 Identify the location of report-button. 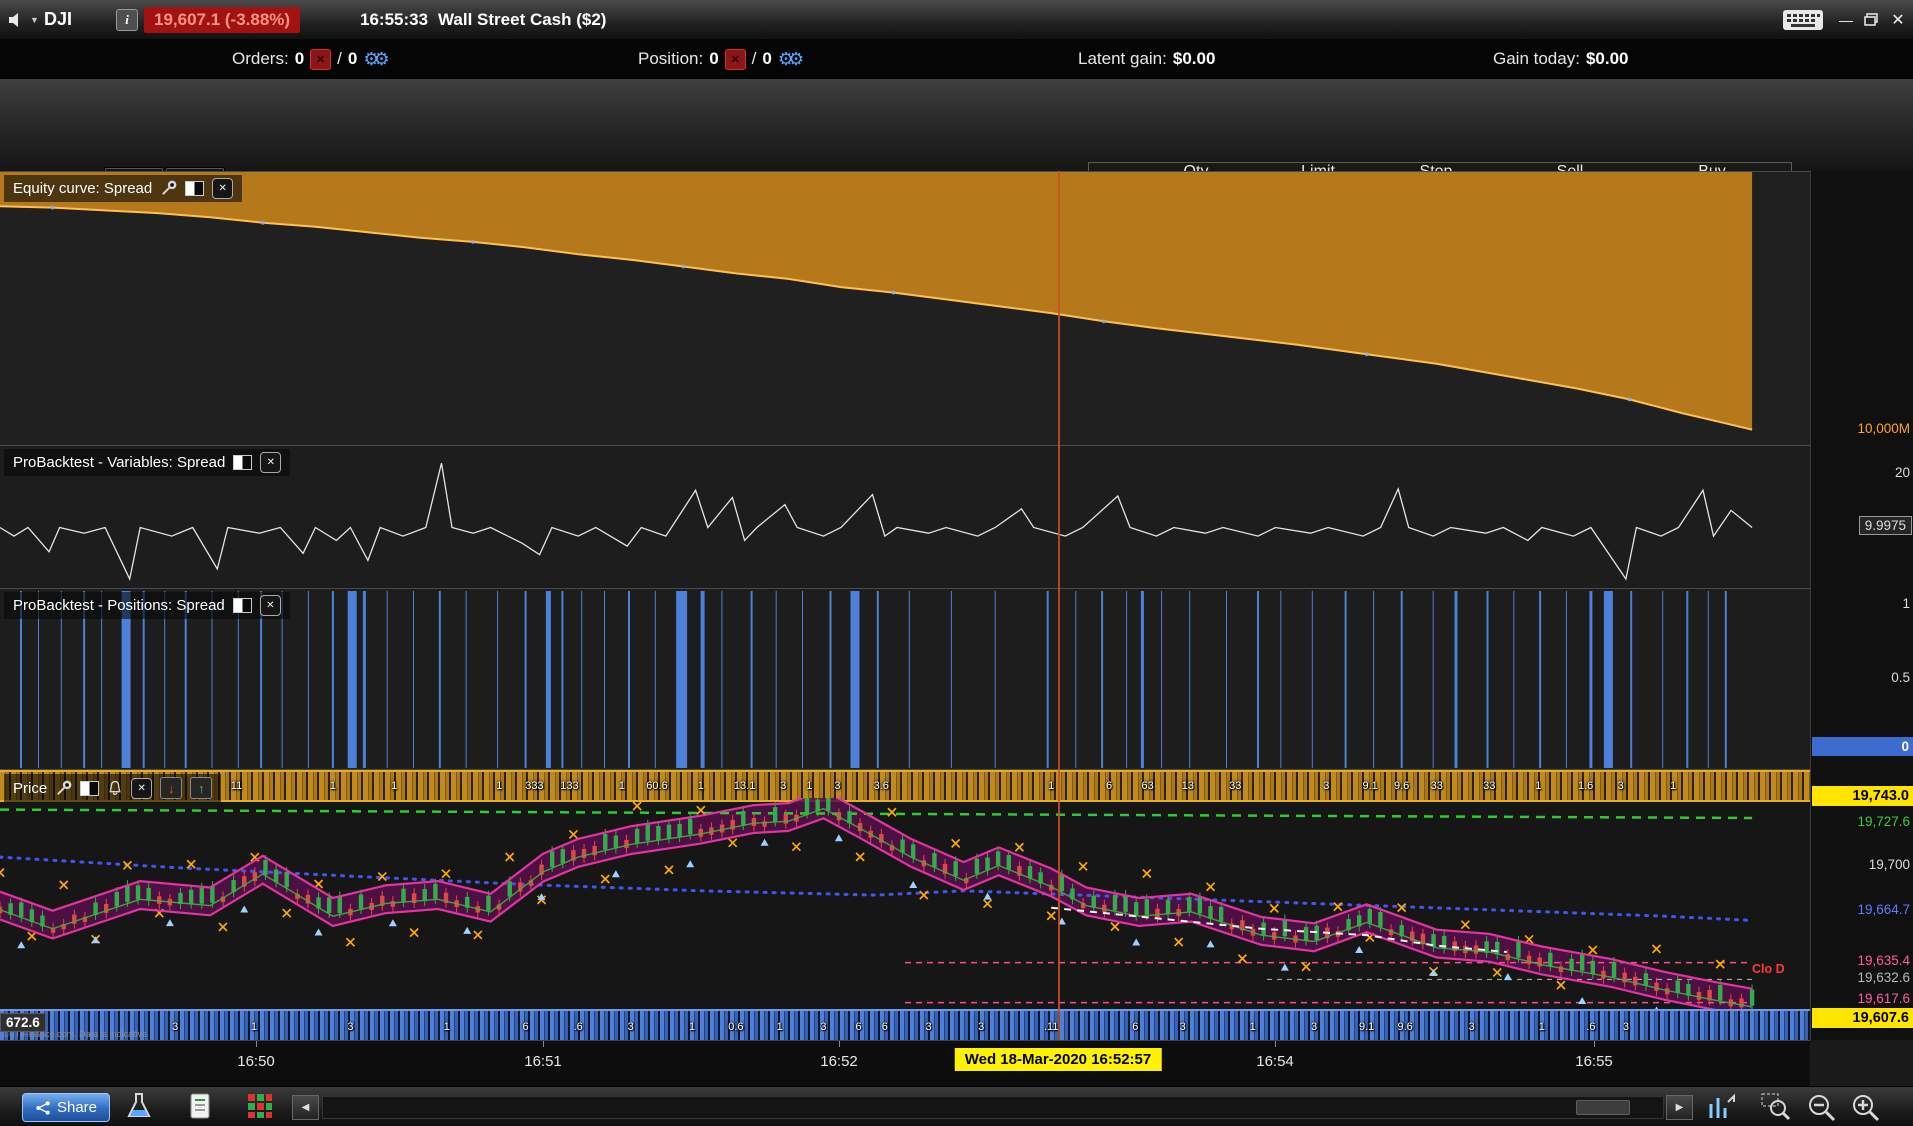
(200, 1106).